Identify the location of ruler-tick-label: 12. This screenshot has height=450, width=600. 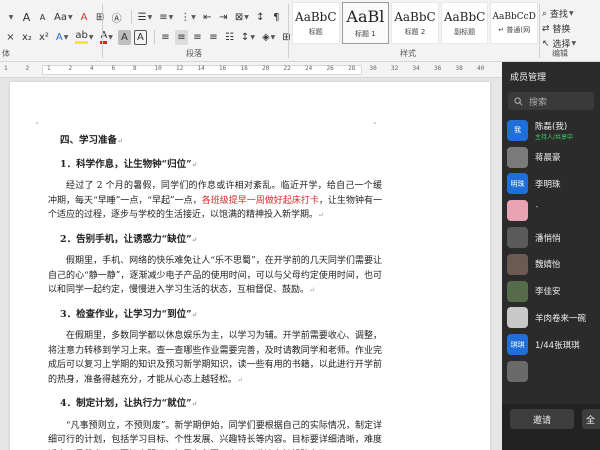
(180, 68).